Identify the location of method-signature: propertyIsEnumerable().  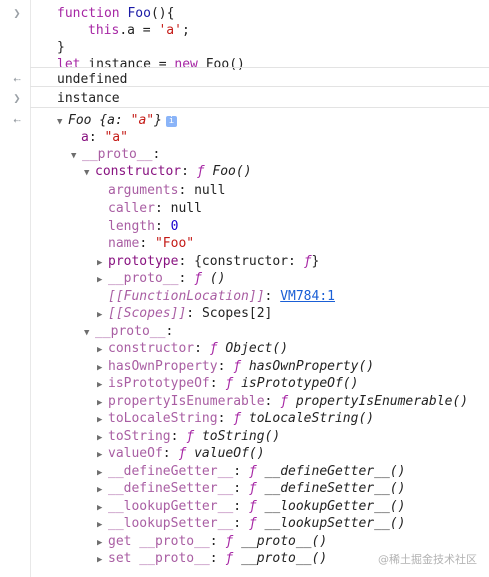
(382, 401).